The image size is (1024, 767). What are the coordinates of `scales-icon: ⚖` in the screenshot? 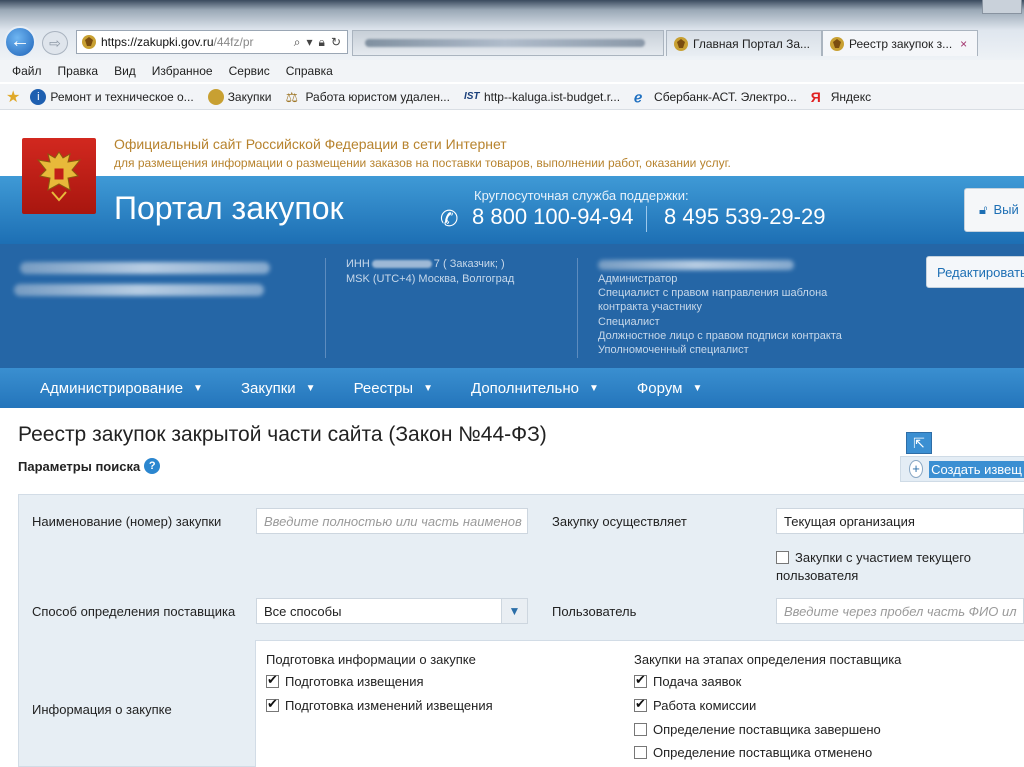 It's located at (292, 96).